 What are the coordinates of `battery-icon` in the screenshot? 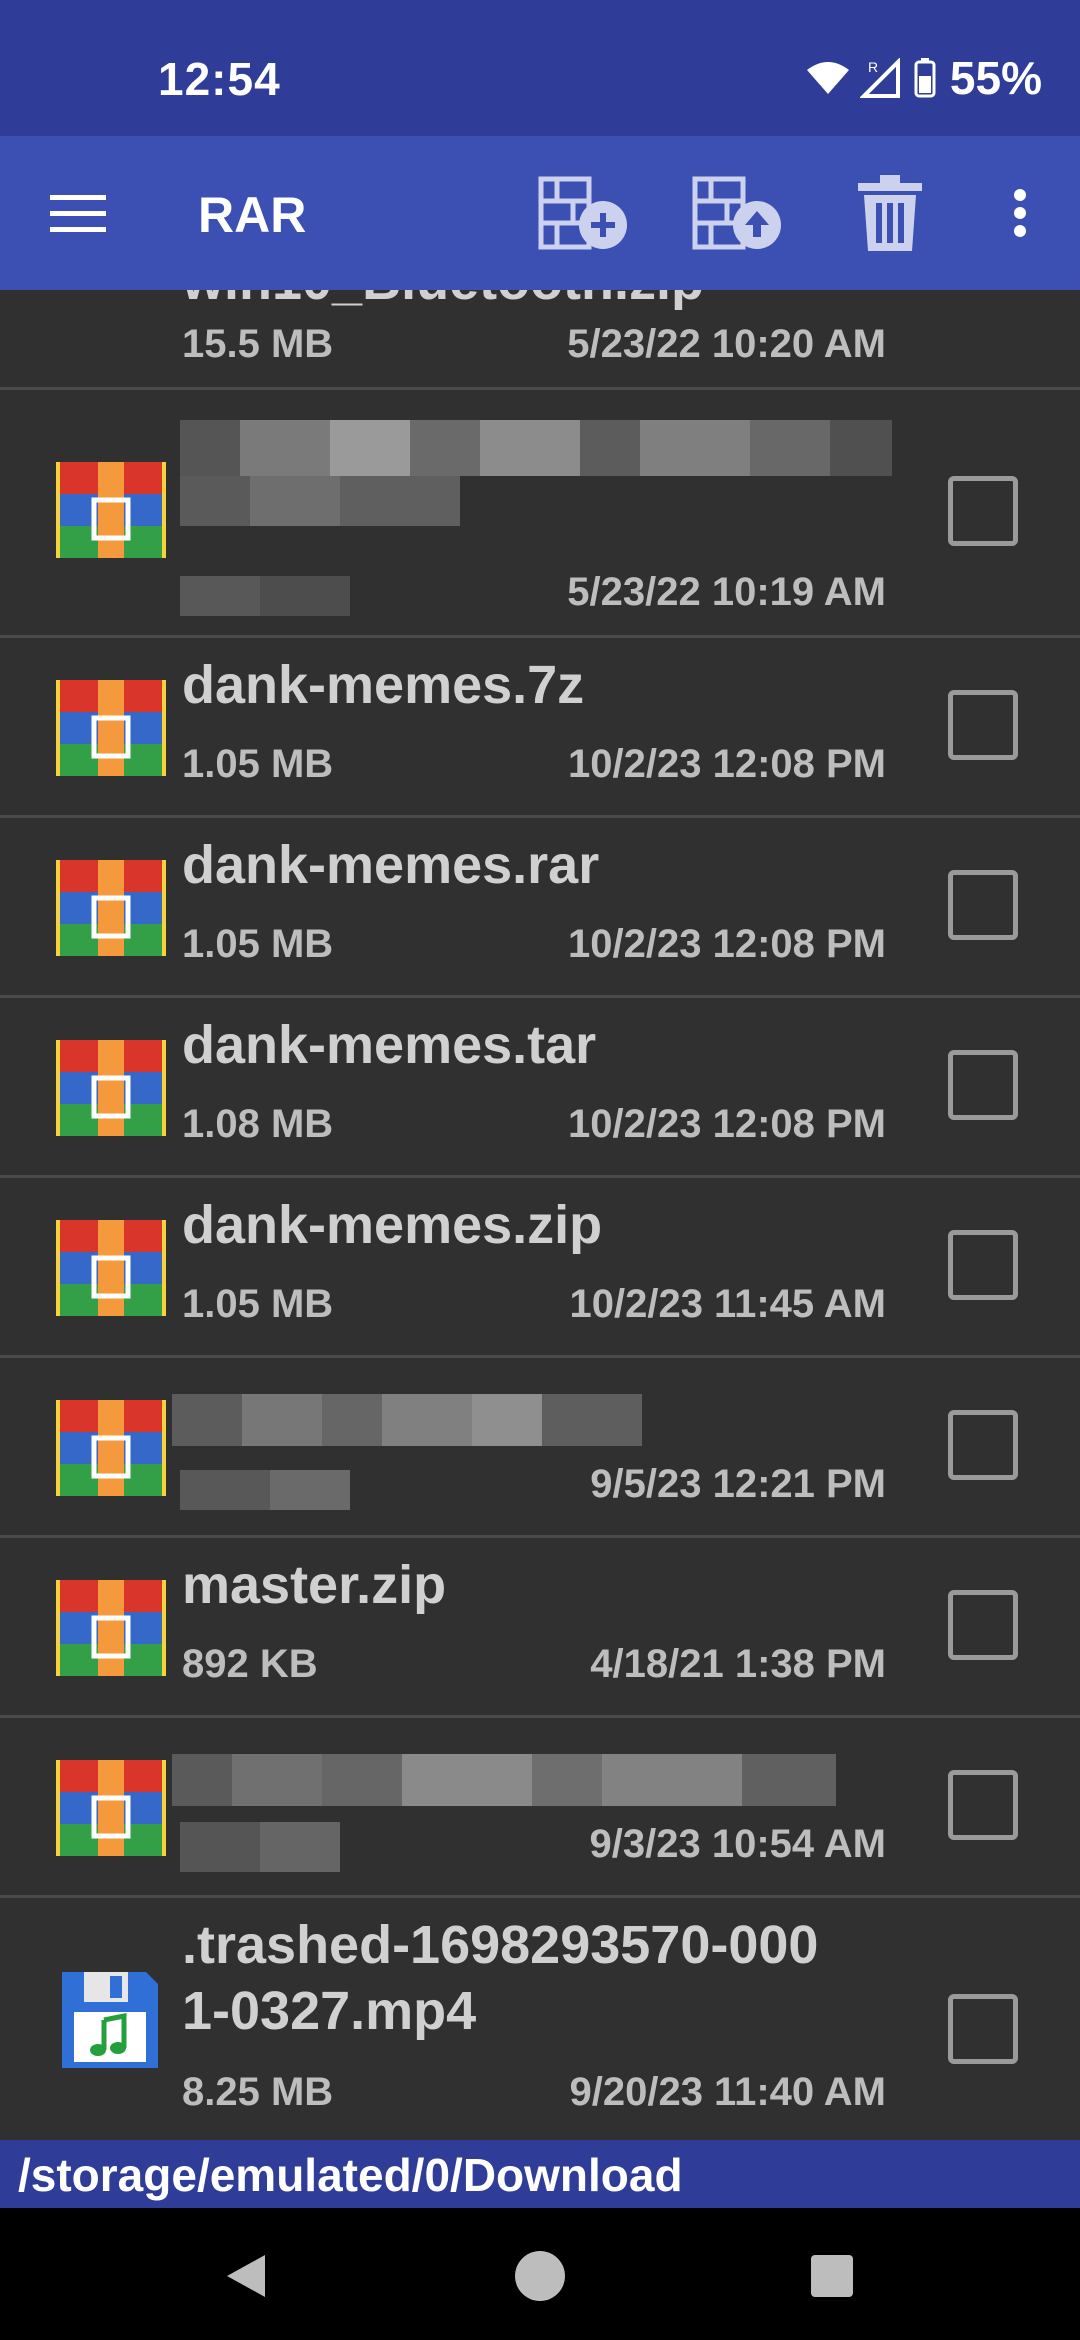 It's located at (925, 78).